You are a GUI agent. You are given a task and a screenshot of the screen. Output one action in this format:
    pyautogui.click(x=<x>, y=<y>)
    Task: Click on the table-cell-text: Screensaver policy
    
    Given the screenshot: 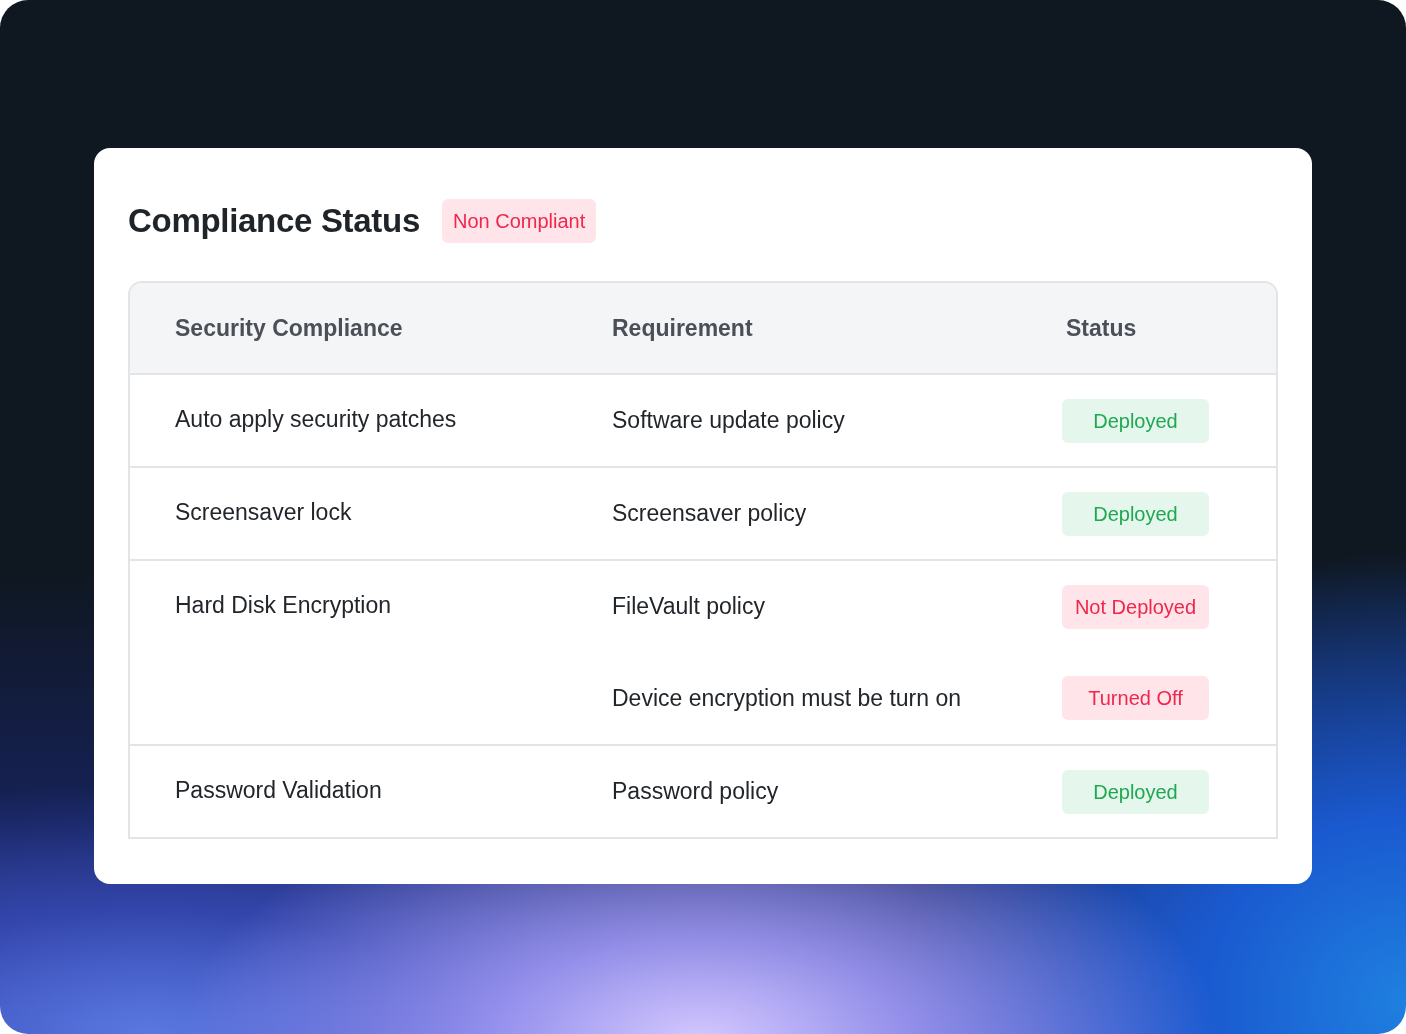 What is the action you would take?
    pyautogui.click(x=710, y=513)
    